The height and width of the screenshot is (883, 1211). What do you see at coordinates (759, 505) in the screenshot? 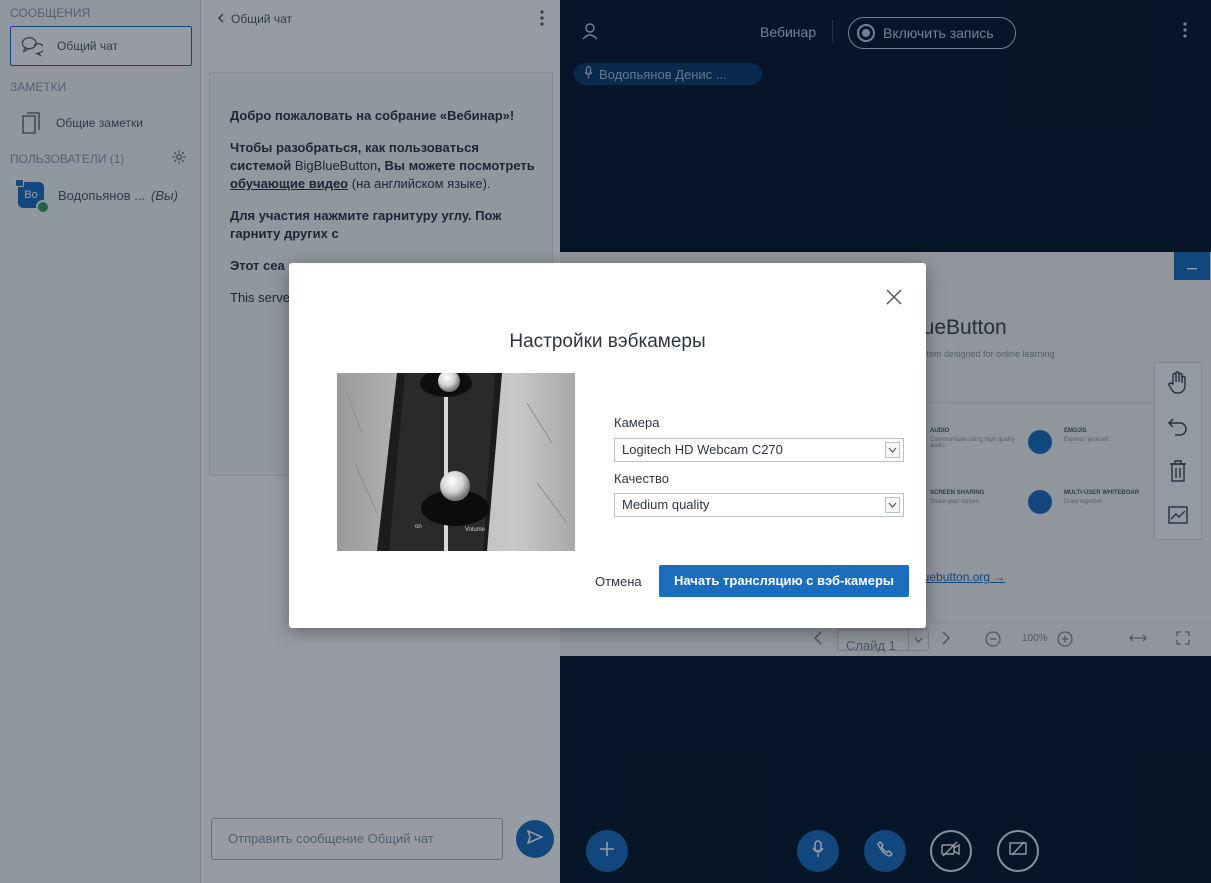
I see `quality-select: Medium quality` at bounding box center [759, 505].